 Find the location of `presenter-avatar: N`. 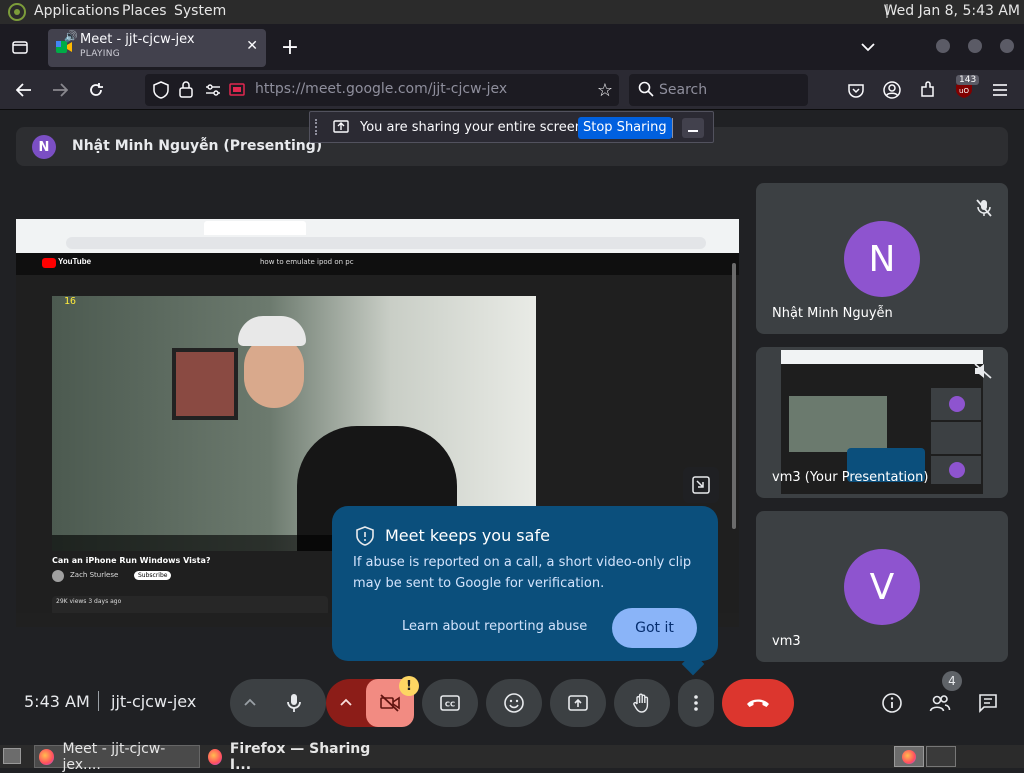

presenter-avatar: N is located at coordinates (44, 147).